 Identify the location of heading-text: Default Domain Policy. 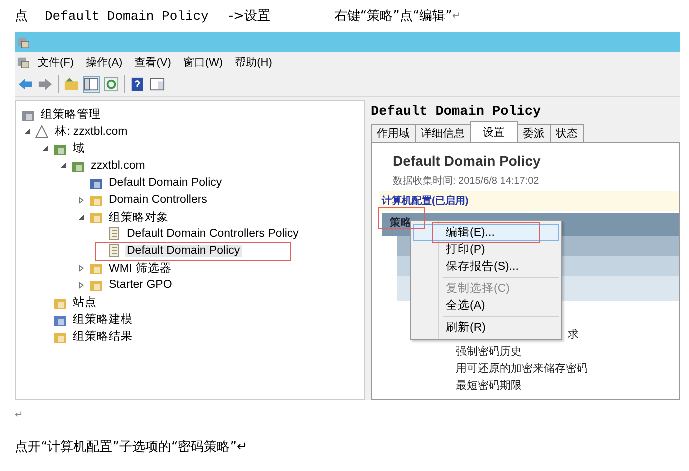
(127, 16).